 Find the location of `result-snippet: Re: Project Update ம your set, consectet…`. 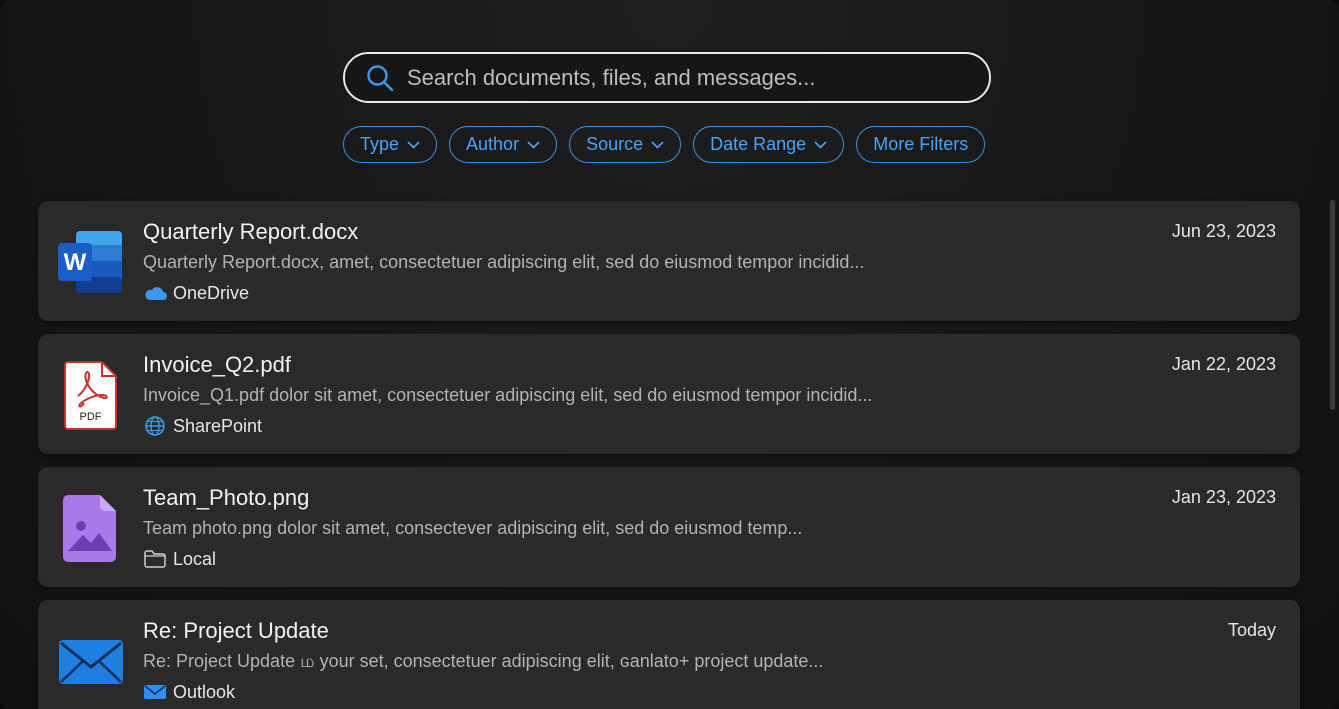

result-snippet: Re: Project Update ம your set, consectet… is located at coordinates (483, 661).